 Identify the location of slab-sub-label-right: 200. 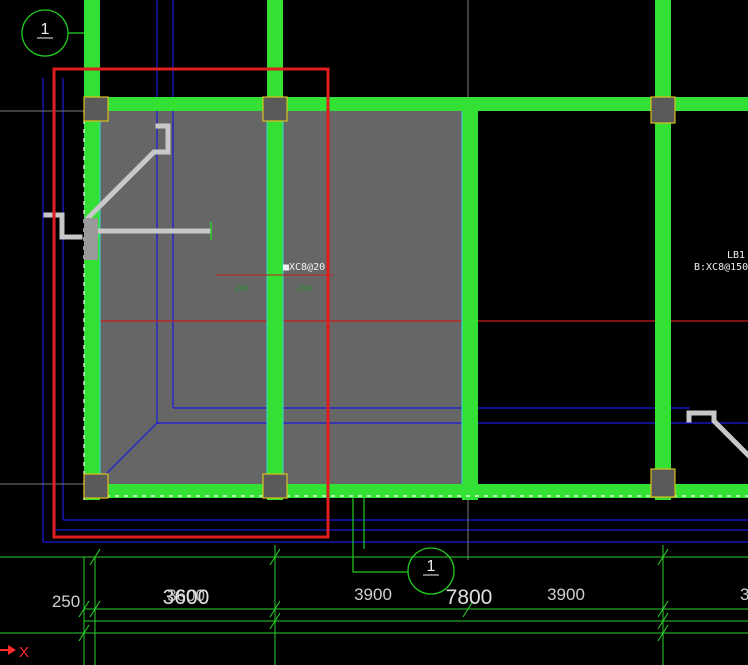
(304, 288).